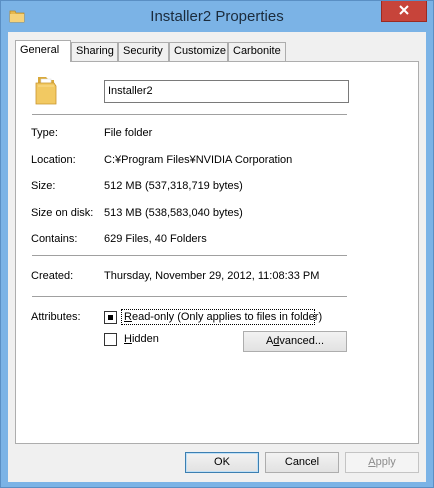 Image resolution: width=434 pixels, height=488 pixels. What do you see at coordinates (155, 239) in the screenshot?
I see `contains-value: 629 Files, 40 Folders` at bounding box center [155, 239].